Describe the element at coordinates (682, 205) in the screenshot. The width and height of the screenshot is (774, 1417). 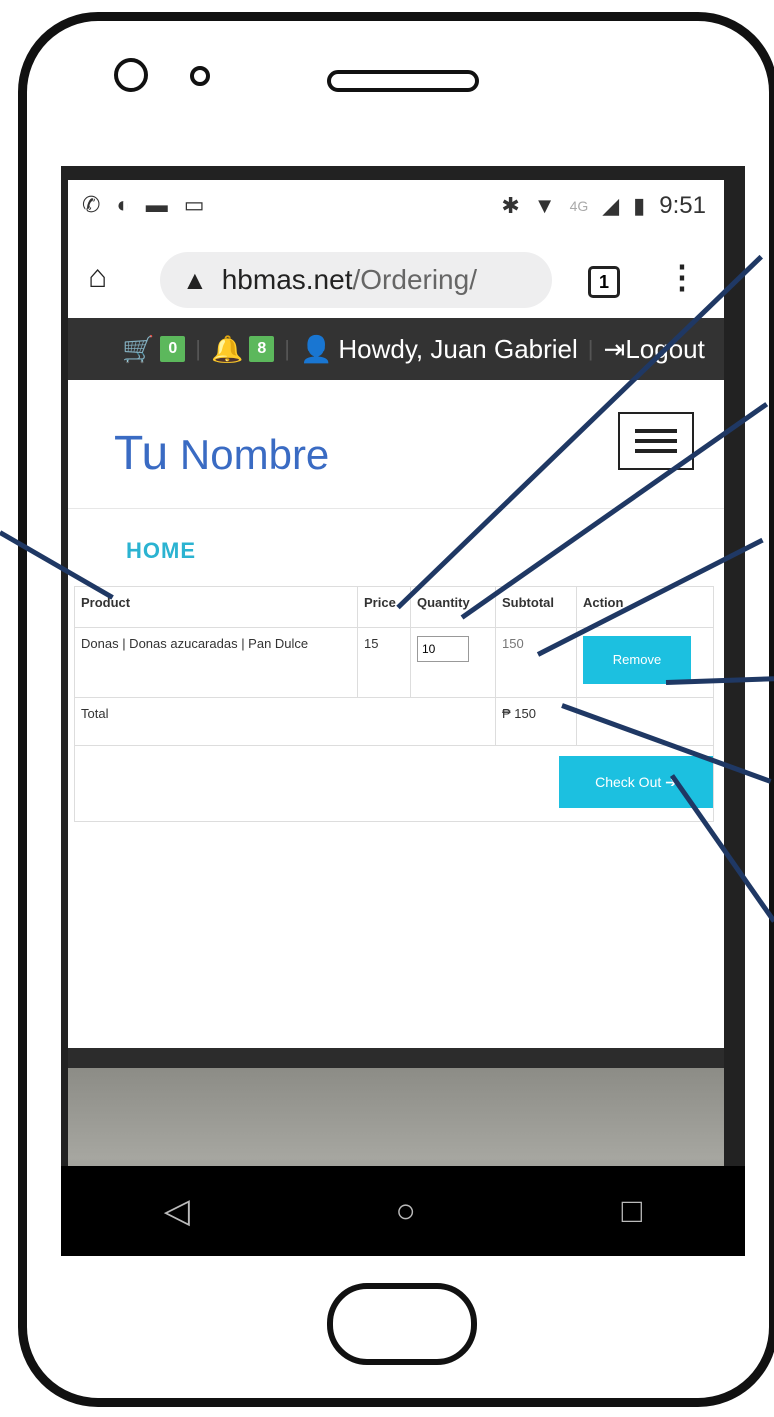
I see `clock: 9:51` at that location.